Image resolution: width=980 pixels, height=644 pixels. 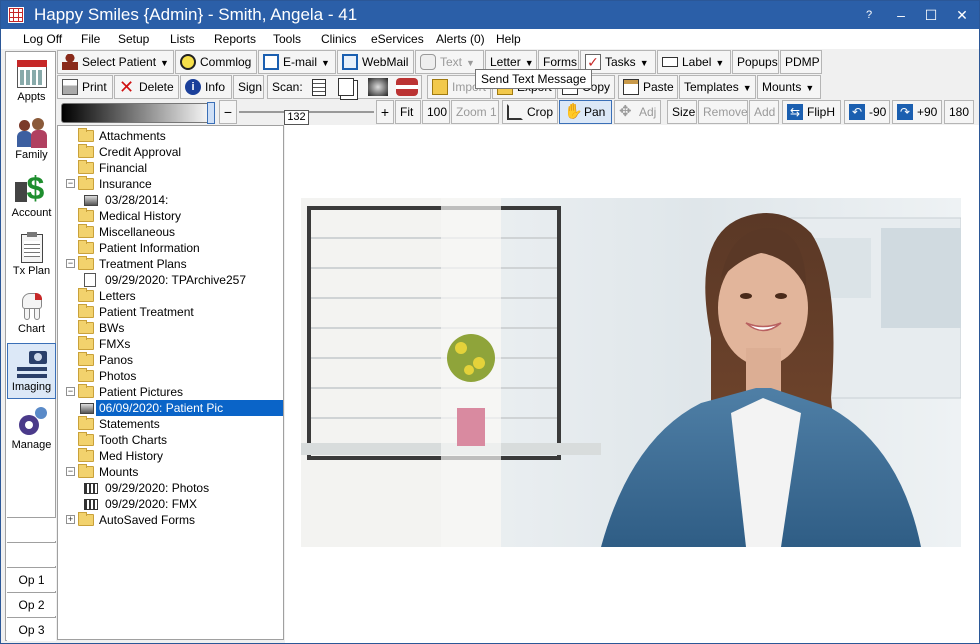 What do you see at coordinates (170, 280) in the screenshot?
I see `tree-item: 09/29/2020: TPArchive257` at bounding box center [170, 280].